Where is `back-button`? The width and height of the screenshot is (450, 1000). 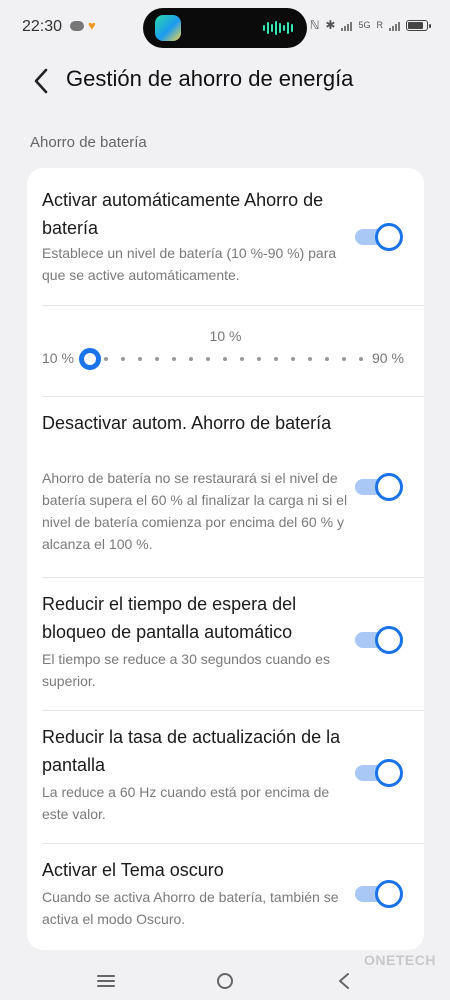
back-button is located at coordinates (41, 81).